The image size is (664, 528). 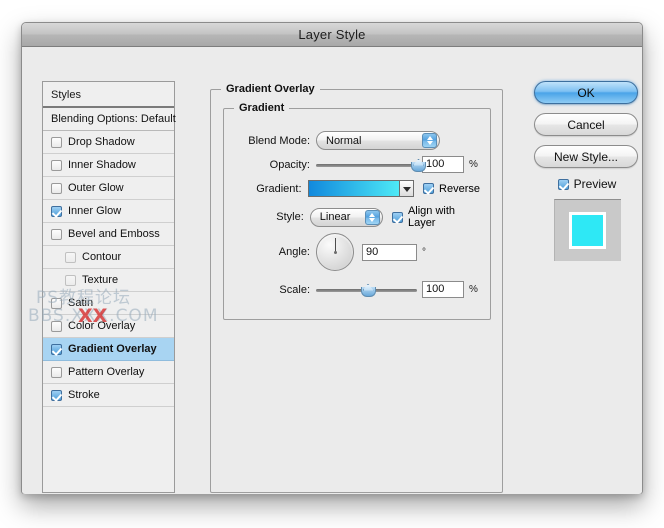 I want to click on preview-checkbox, so click(x=563, y=184).